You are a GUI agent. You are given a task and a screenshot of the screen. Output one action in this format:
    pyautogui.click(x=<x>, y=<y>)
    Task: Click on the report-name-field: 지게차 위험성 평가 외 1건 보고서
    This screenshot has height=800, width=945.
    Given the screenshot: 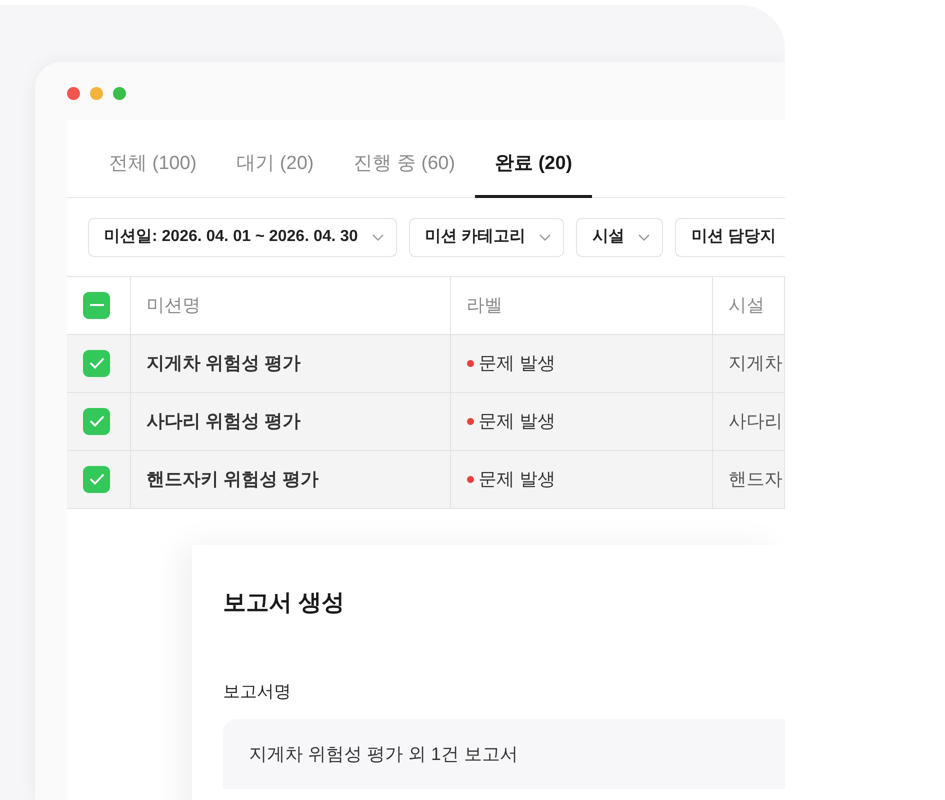 What is the action you would take?
    pyautogui.click(x=504, y=753)
    